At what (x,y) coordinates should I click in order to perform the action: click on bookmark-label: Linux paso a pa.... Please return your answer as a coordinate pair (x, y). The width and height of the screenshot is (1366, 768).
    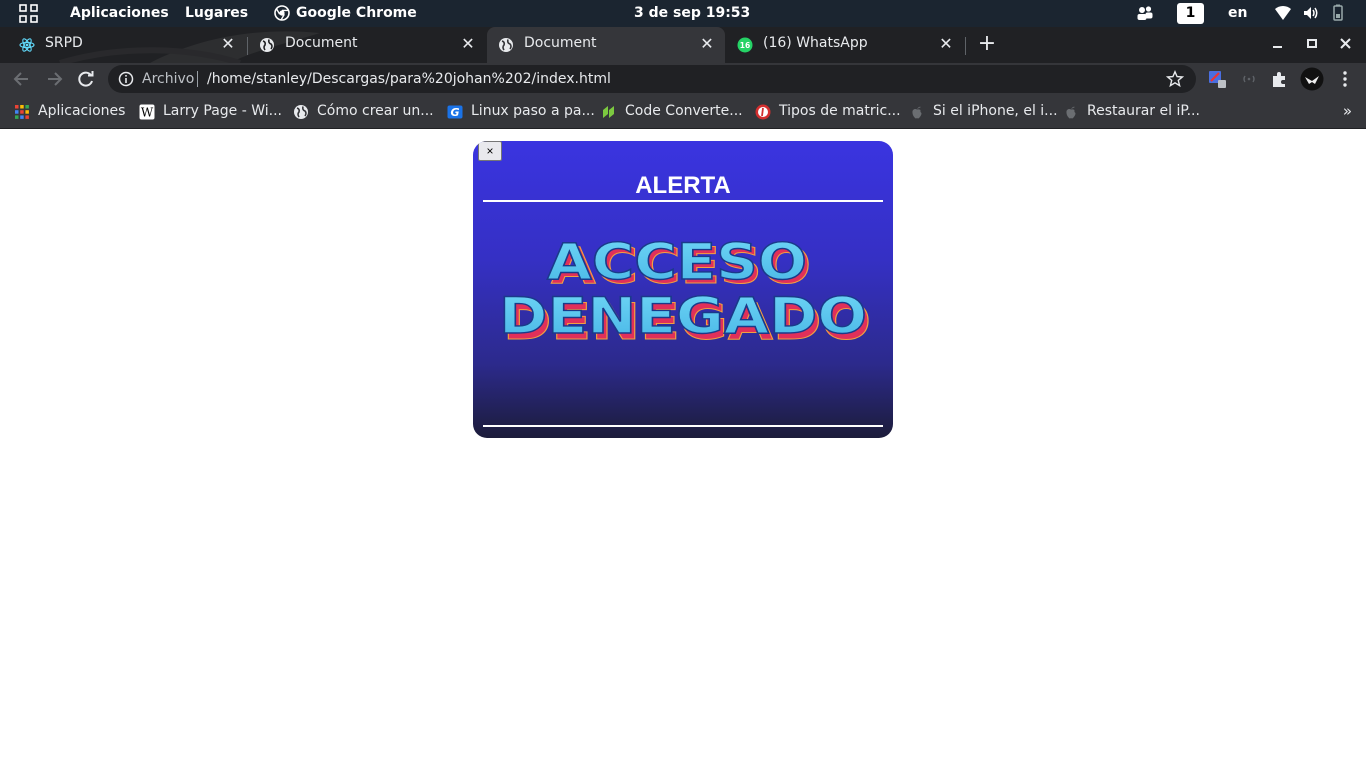
    Looking at the image, I should click on (533, 111).